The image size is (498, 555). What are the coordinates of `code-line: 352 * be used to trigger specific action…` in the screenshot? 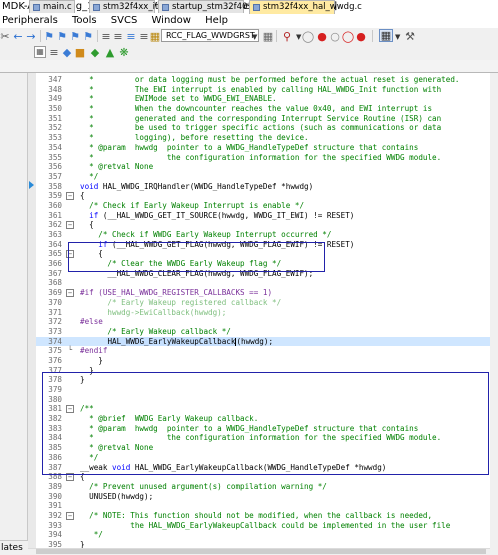 It's located at (267, 128).